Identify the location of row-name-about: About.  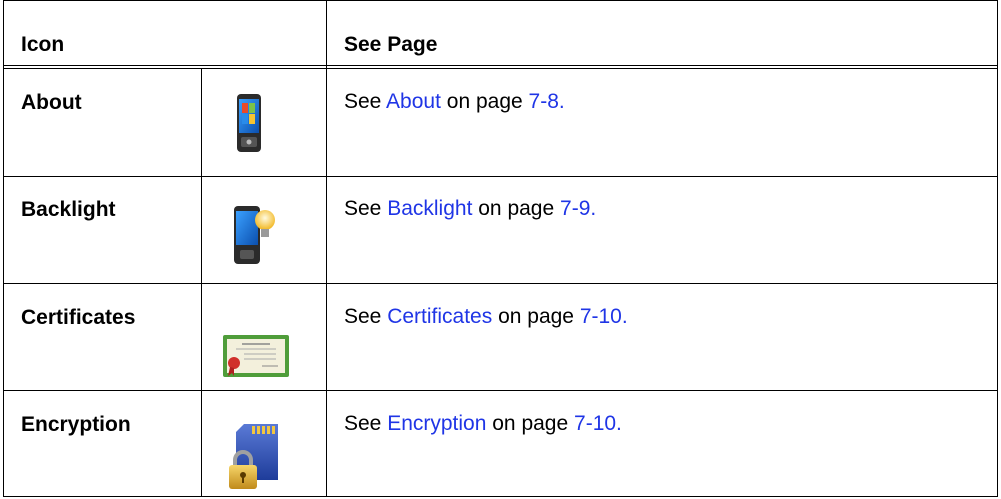
(51, 102).